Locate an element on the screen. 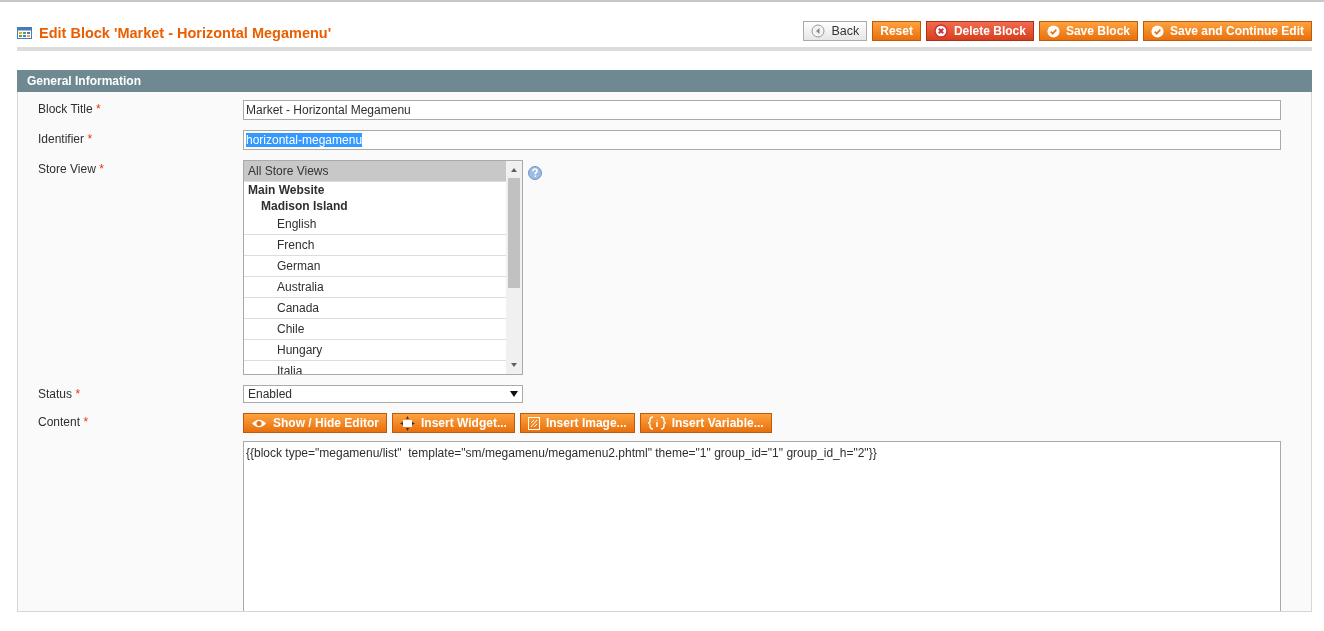  close-icon is located at coordinates (940, 31).